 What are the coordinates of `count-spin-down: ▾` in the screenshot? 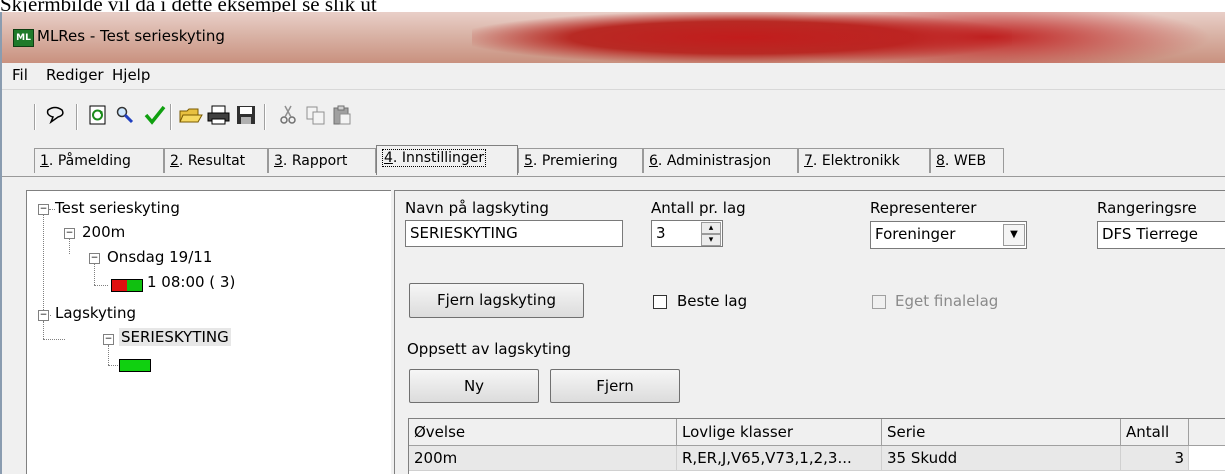 It's located at (711, 240).